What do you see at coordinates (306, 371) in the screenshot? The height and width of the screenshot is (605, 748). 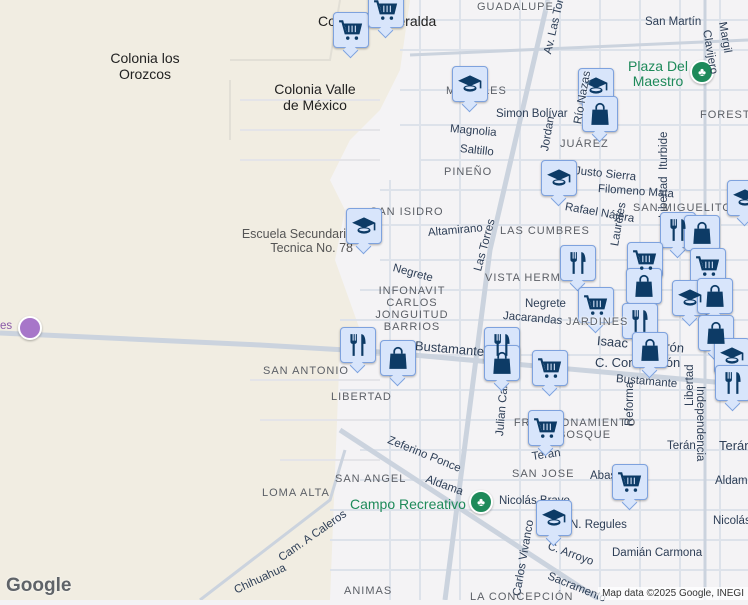 I see `label-san-antonio: SAN ANTONIO` at bounding box center [306, 371].